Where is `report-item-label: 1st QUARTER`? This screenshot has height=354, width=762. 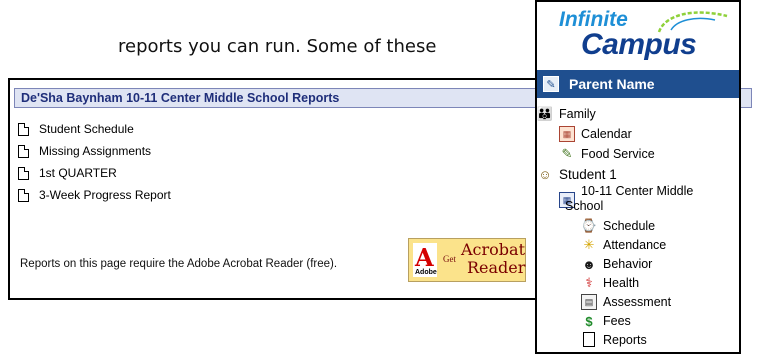
report-item-label: 1st QUARTER is located at coordinates (78, 173).